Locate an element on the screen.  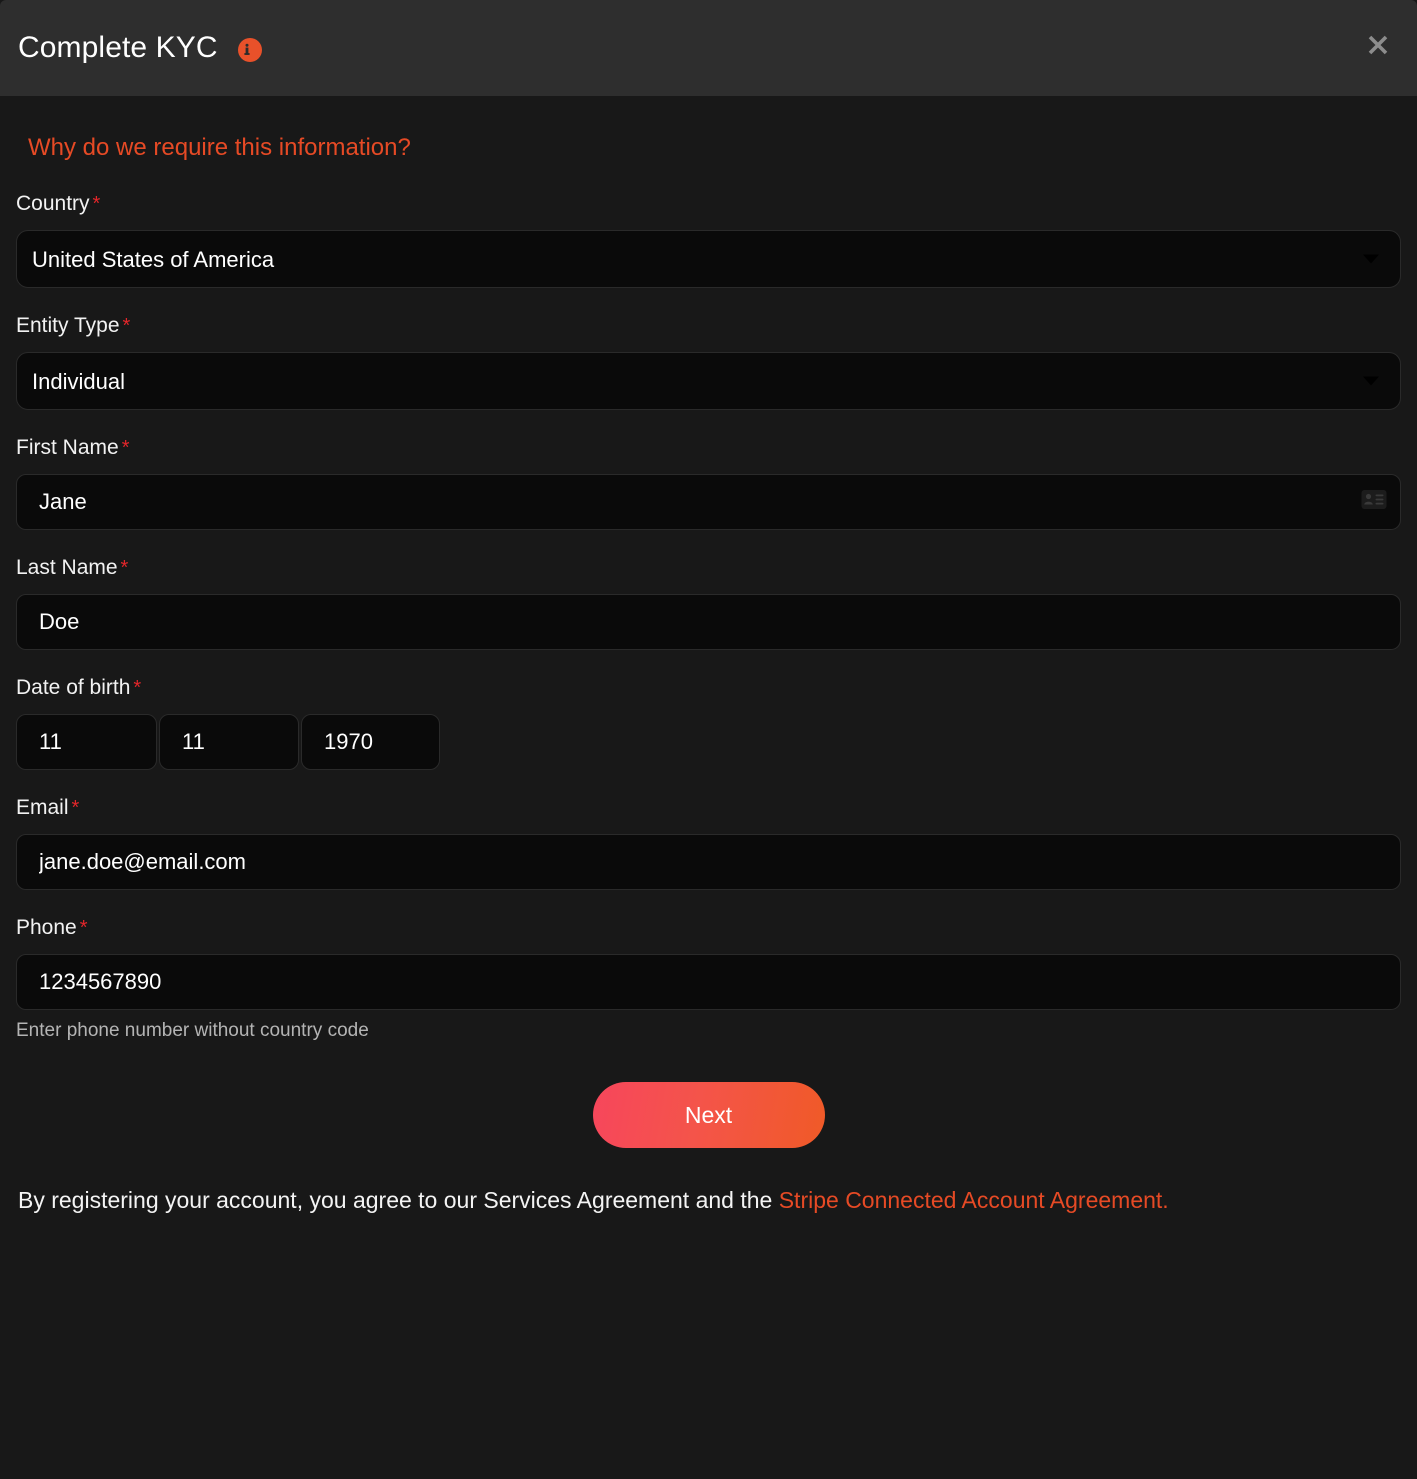
field-first-name: First Name * is located at coordinates (708, 483).